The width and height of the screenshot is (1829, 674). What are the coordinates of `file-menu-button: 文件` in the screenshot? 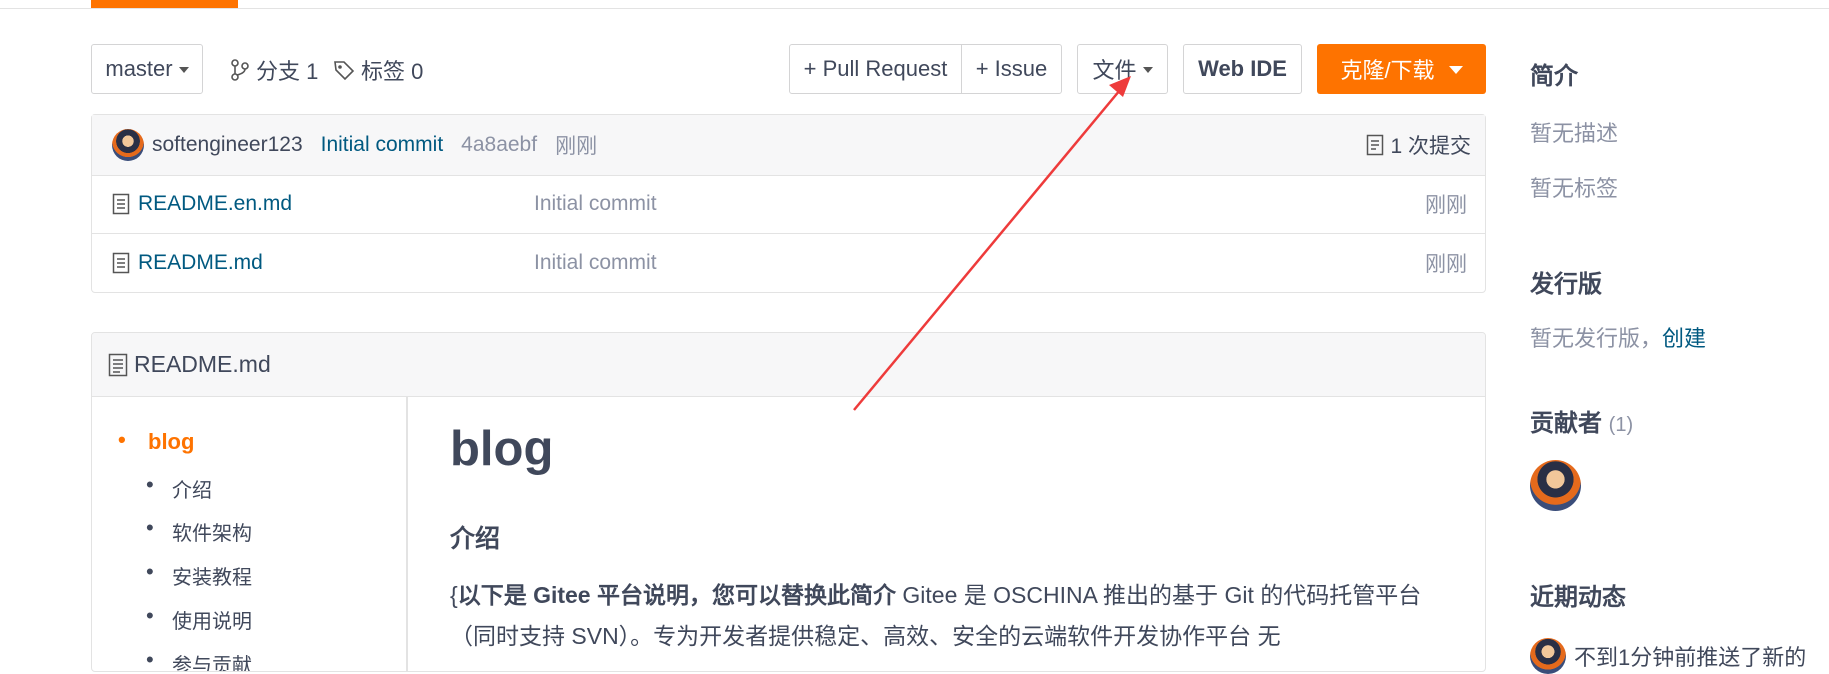 It's located at (1122, 69).